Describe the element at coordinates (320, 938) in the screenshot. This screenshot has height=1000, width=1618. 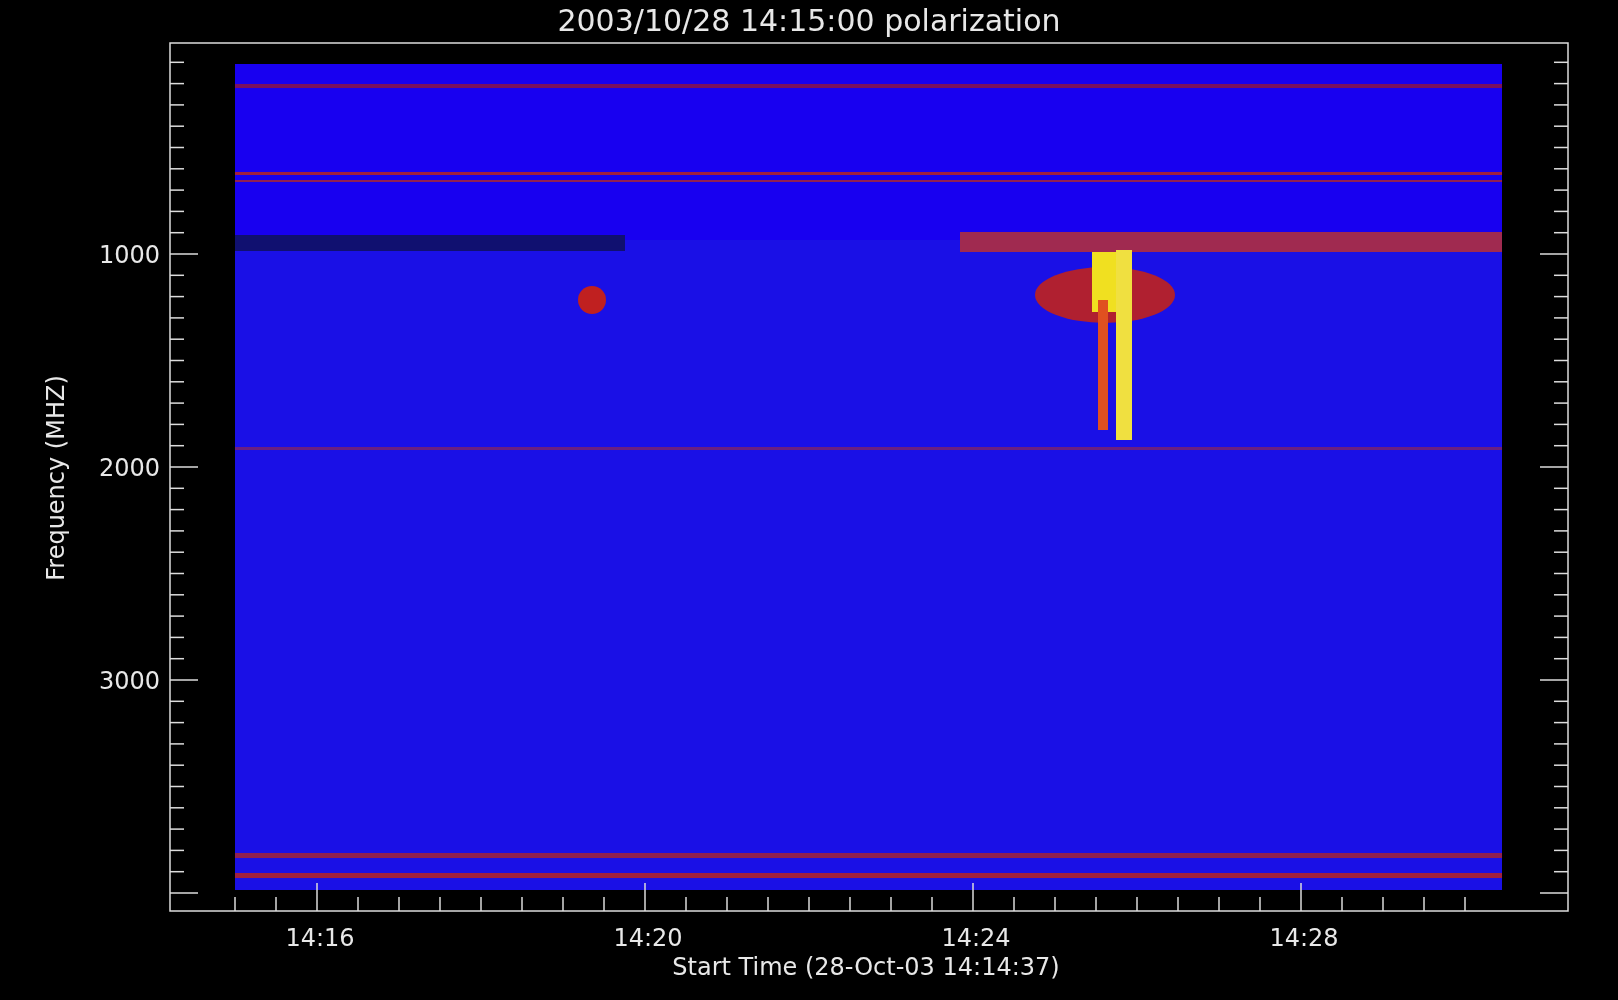
I see `x-tick-label: 14:16` at that location.